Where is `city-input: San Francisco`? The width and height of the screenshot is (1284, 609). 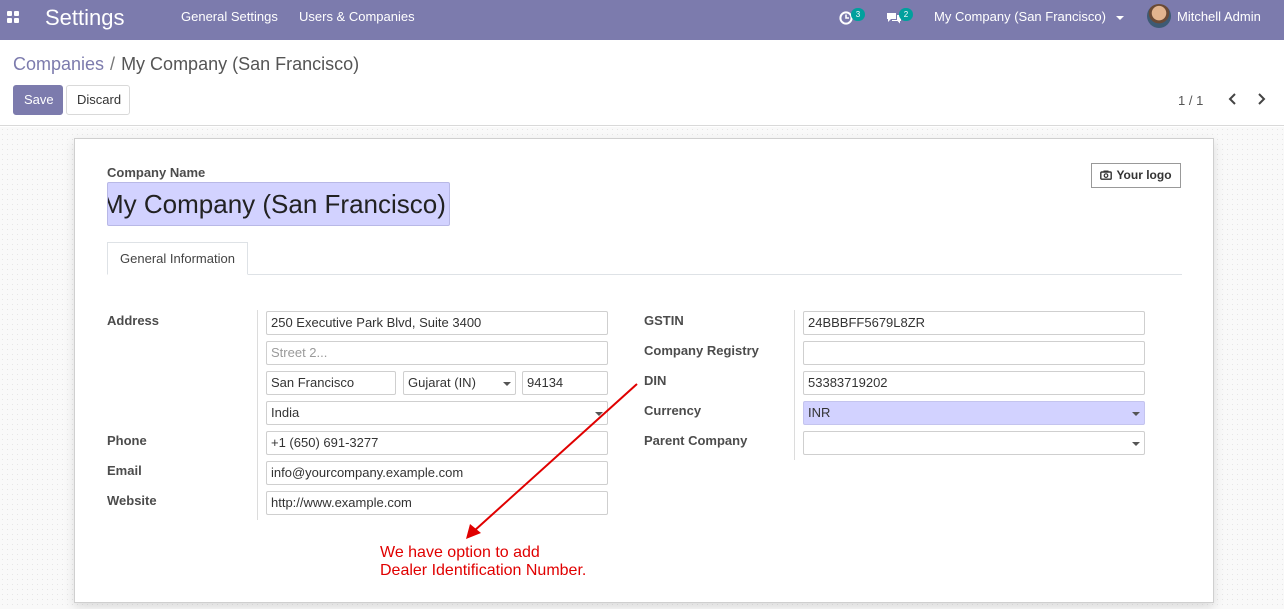 city-input: San Francisco is located at coordinates (331, 383).